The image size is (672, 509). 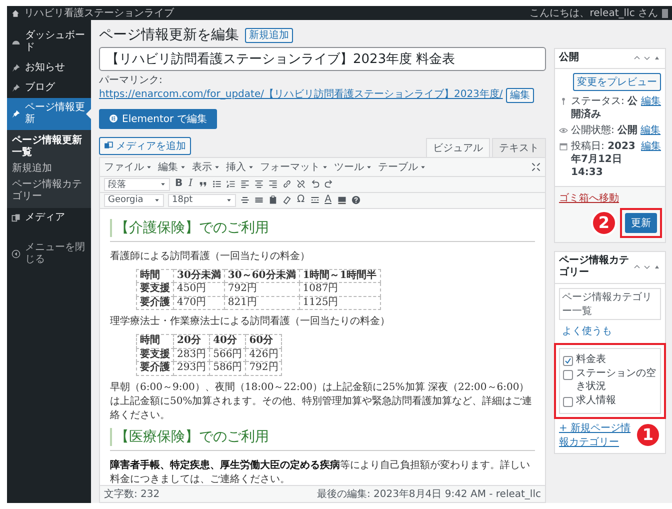 What do you see at coordinates (49, 191) in the screenshot?
I see `submenu-item: ページ情報カテゴリー` at bounding box center [49, 191].